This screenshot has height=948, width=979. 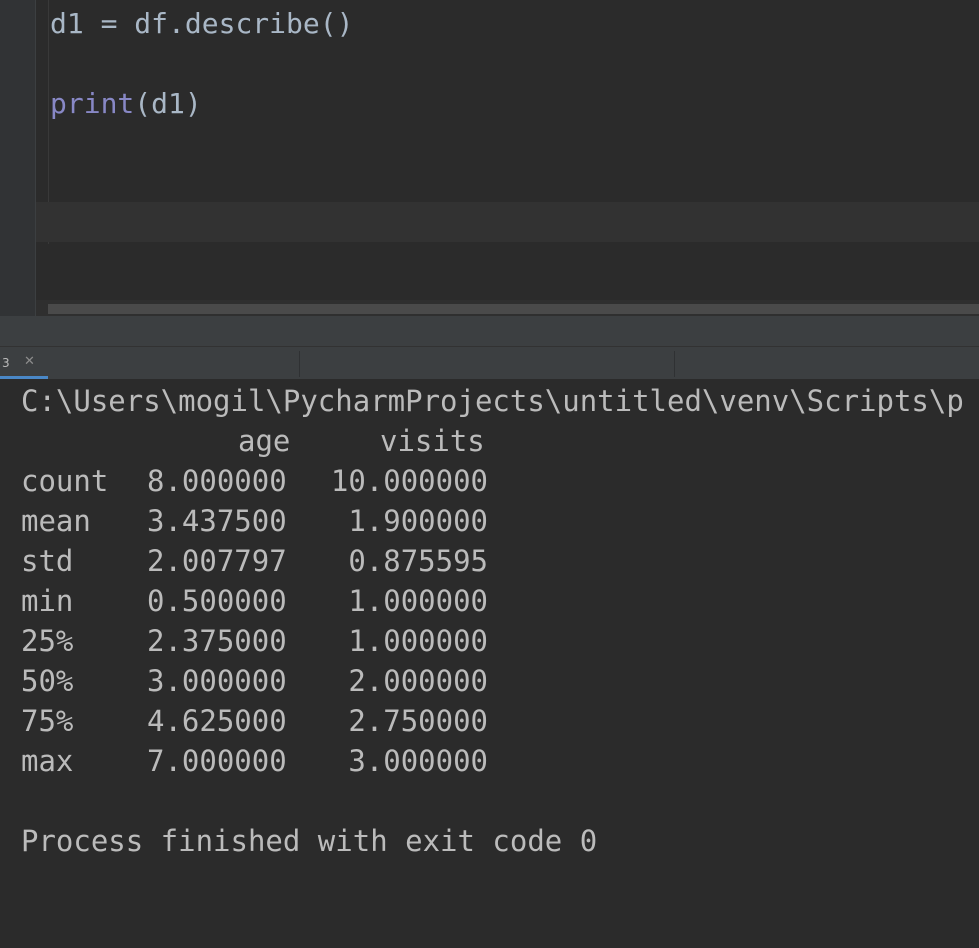 What do you see at coordinates (418, 561) in the screenshot?
I see `visits-value: 0.875595` at bounding box center [418, 561].